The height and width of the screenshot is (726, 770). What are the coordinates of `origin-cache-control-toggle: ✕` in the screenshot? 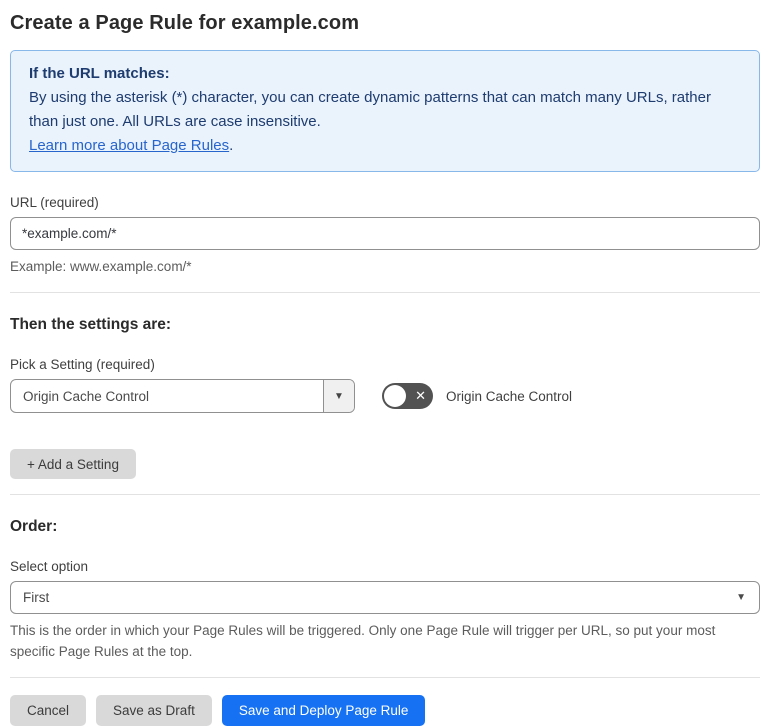 It's located at (407, 396).